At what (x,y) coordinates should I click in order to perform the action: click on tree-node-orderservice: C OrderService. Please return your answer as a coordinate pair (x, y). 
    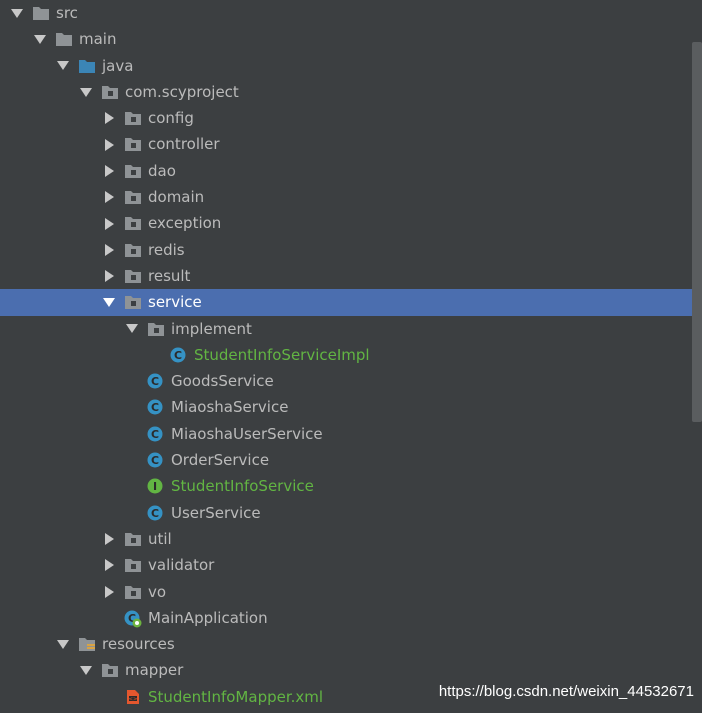
    Looking at the image, I should click on (351, 460).